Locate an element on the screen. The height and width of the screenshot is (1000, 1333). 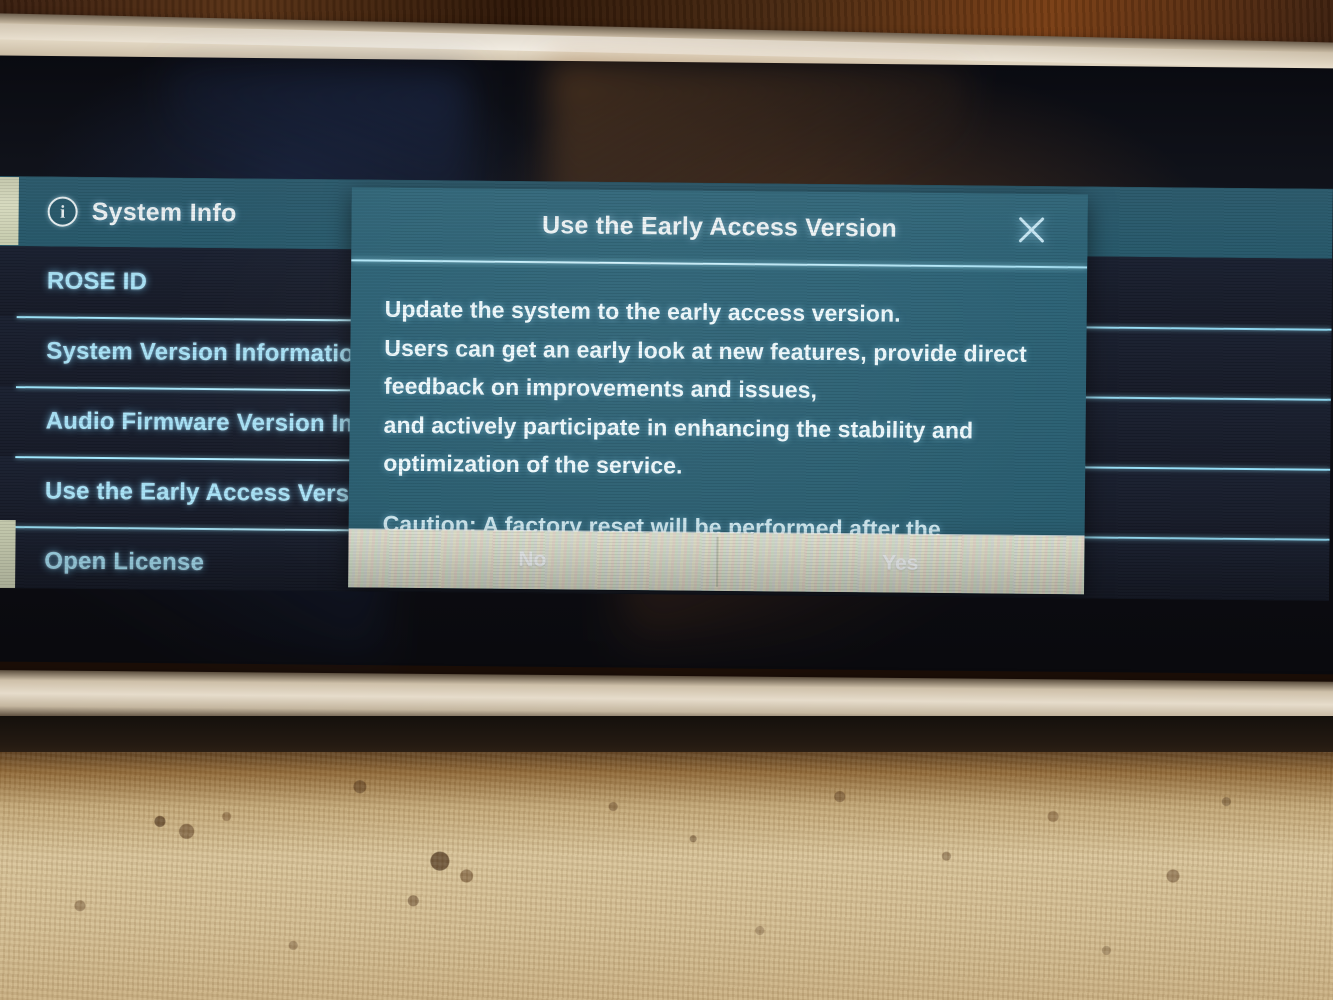
dialog-header: Use the Early Access Version is located at coordinates (719, 227).